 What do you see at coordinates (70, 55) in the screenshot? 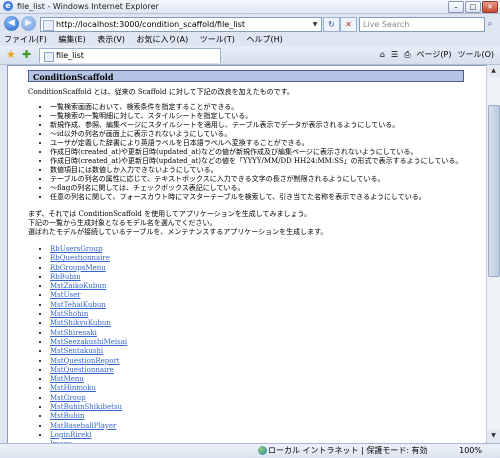
I see `tab-label: file_list` at bounding box center [70, 55].